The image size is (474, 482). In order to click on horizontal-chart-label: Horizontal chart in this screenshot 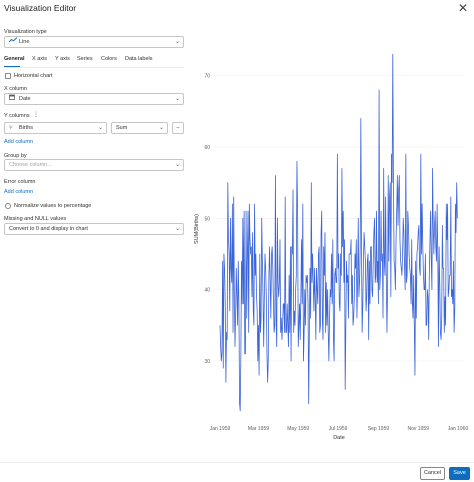, I will do `click(33, 76)`.